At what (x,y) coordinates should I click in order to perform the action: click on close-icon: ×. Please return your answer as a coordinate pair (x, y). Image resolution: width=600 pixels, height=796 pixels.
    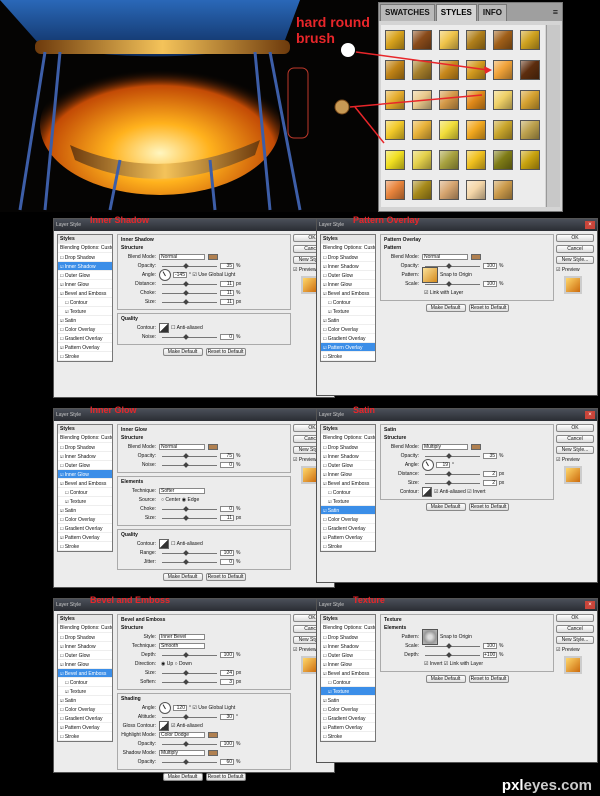
    Looking at the image, I should click on (590, 415).